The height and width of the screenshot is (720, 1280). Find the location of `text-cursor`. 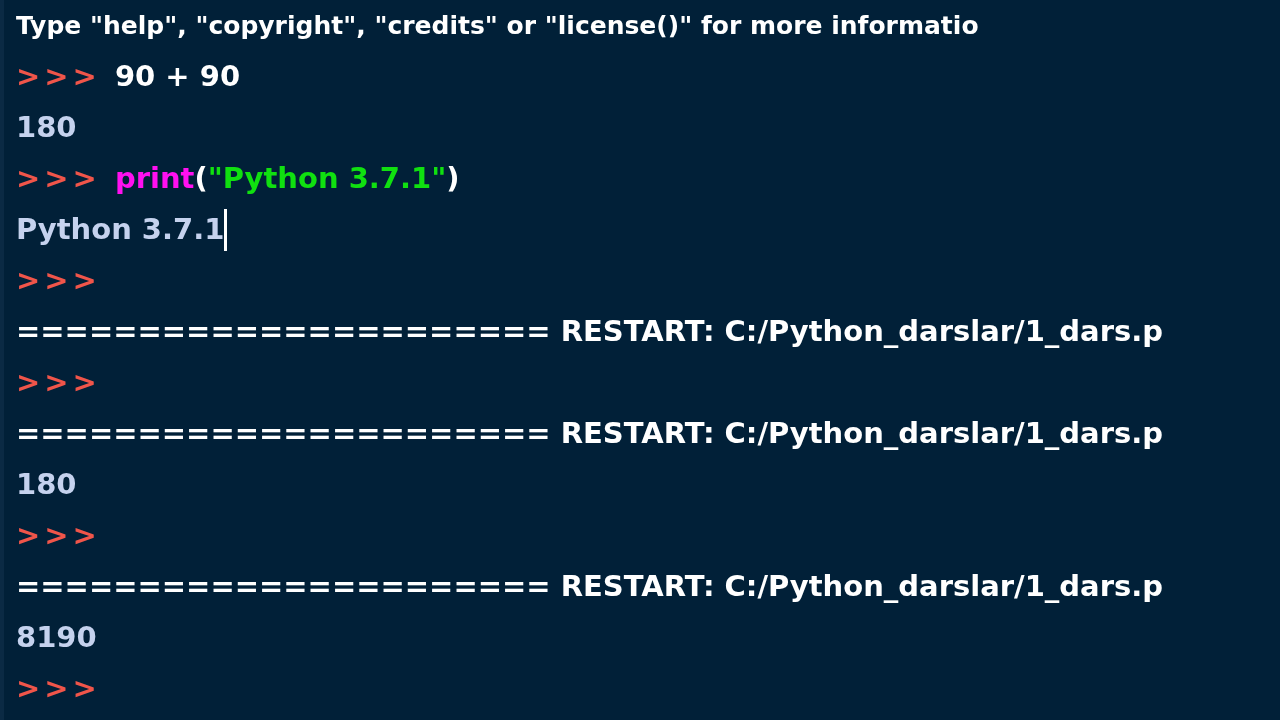

text-cursor is located at coordinates (226, 229).